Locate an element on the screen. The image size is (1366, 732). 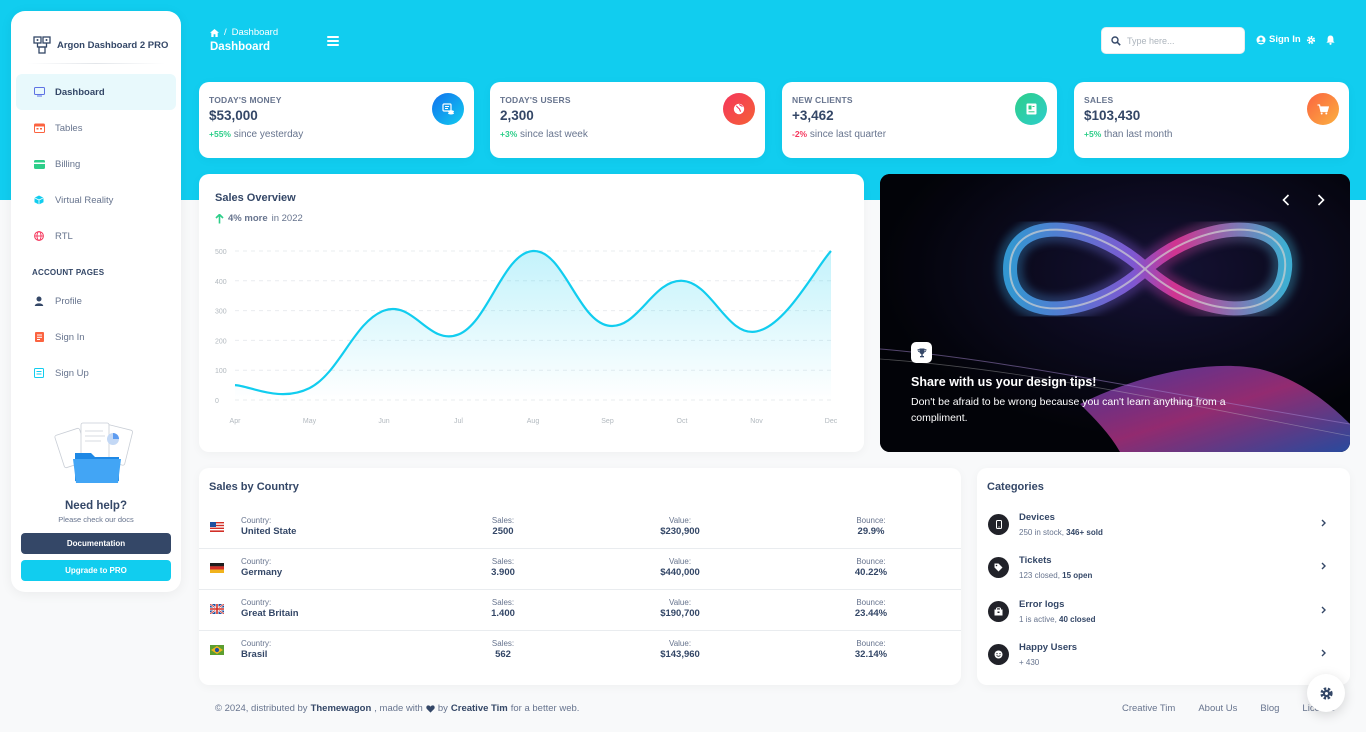
upgrade-pro-button: Upgrade to PRO is located at coordinates (96, 570).